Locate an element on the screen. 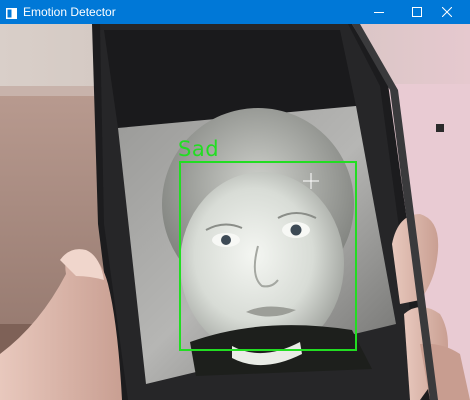 The height and width of the screenshot is (400, 470). close-button is located at coordinates (447, 12).